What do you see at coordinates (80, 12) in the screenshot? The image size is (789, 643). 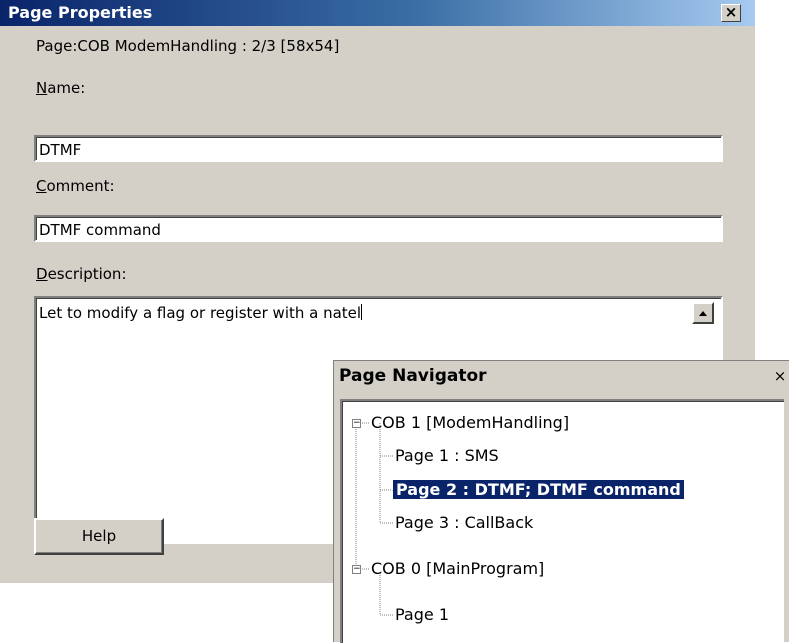 I see `page-properties-title: Page Properties` at bounding box center [80, 12].